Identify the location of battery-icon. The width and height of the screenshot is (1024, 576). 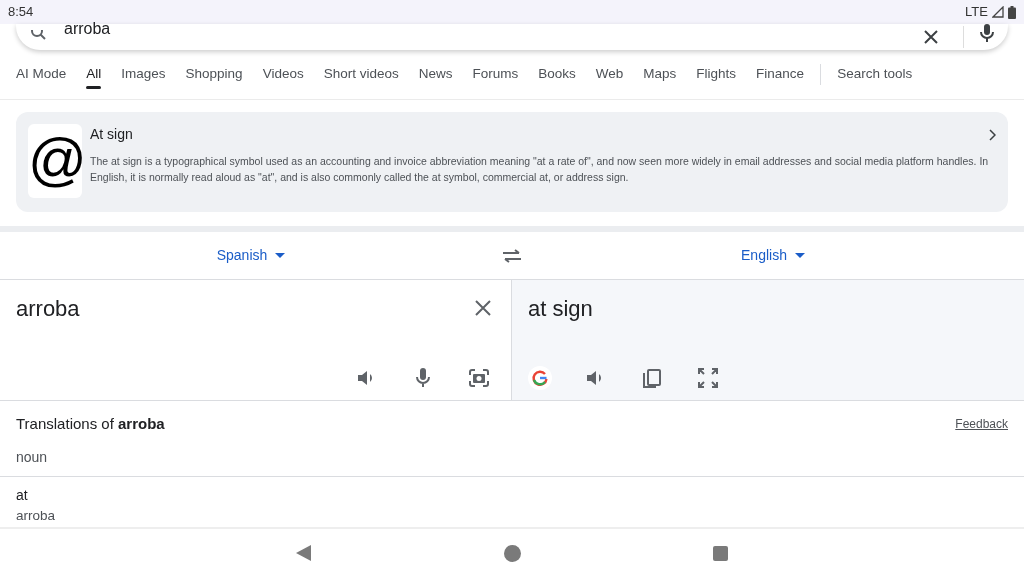
(1012, 12).